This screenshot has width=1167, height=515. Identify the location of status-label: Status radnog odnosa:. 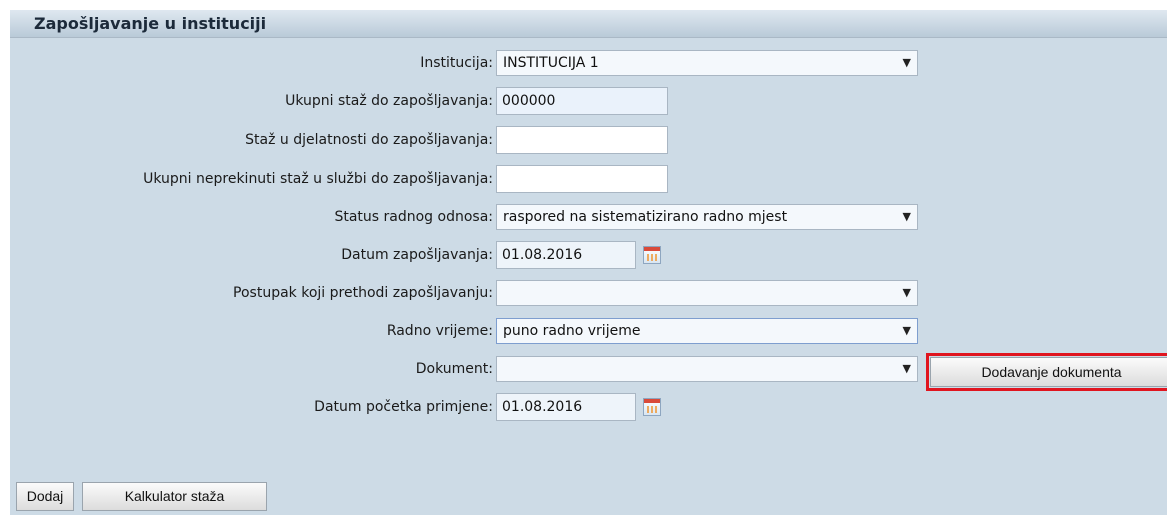
(413, 217).